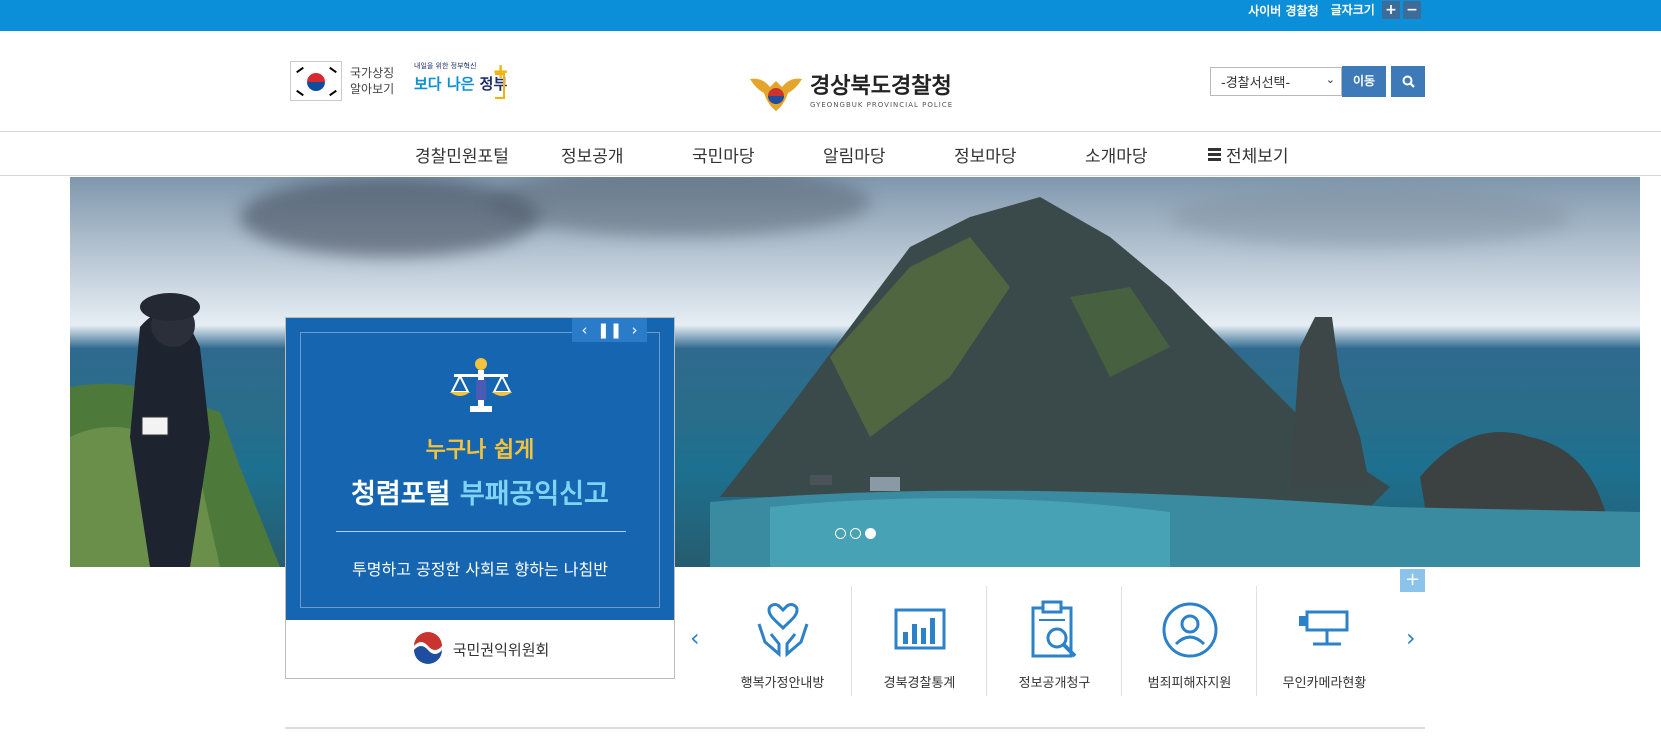 The width and height of the screenshot is (1661, 739). I want to click on site-logo: 경상북도경찰청 GYEONGBUK PROVINCIAL POLICE, so click(850, 92).